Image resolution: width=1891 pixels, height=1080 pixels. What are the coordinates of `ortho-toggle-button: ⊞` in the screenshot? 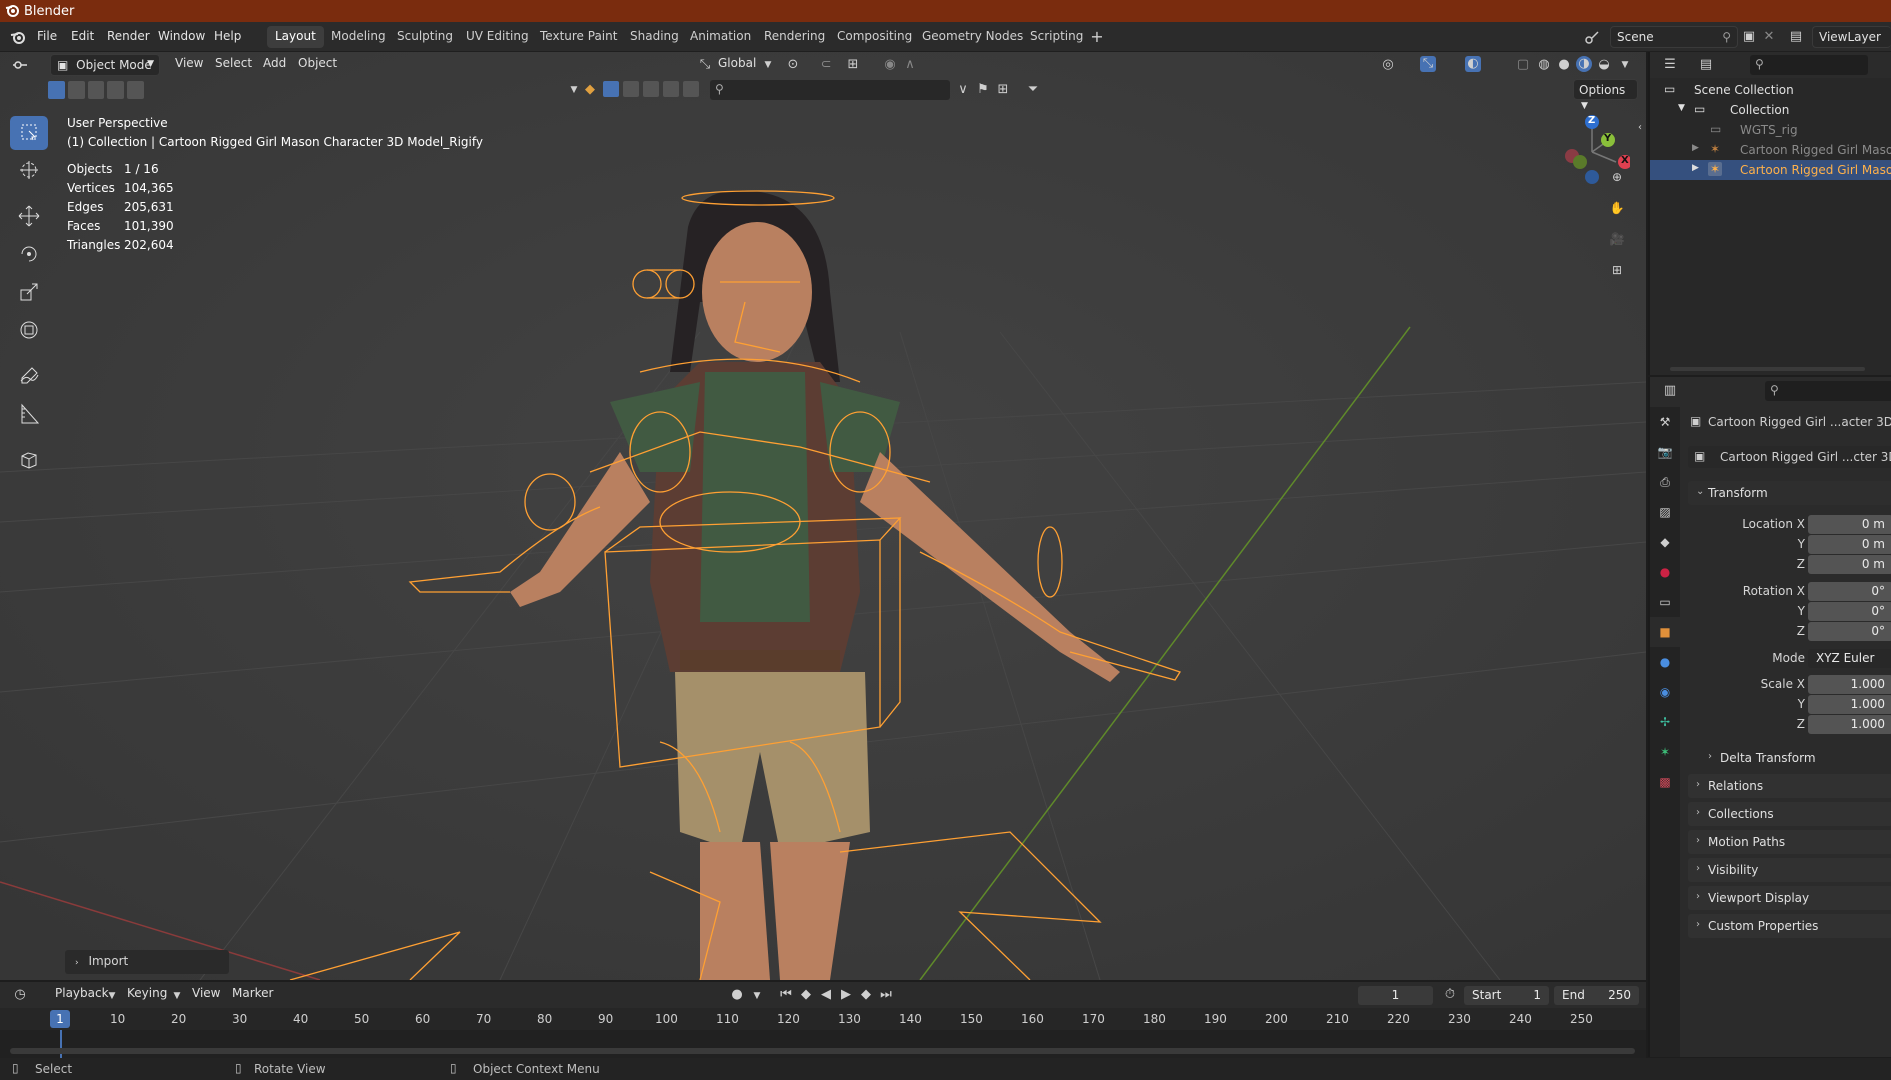 It's located at (1617, 270).